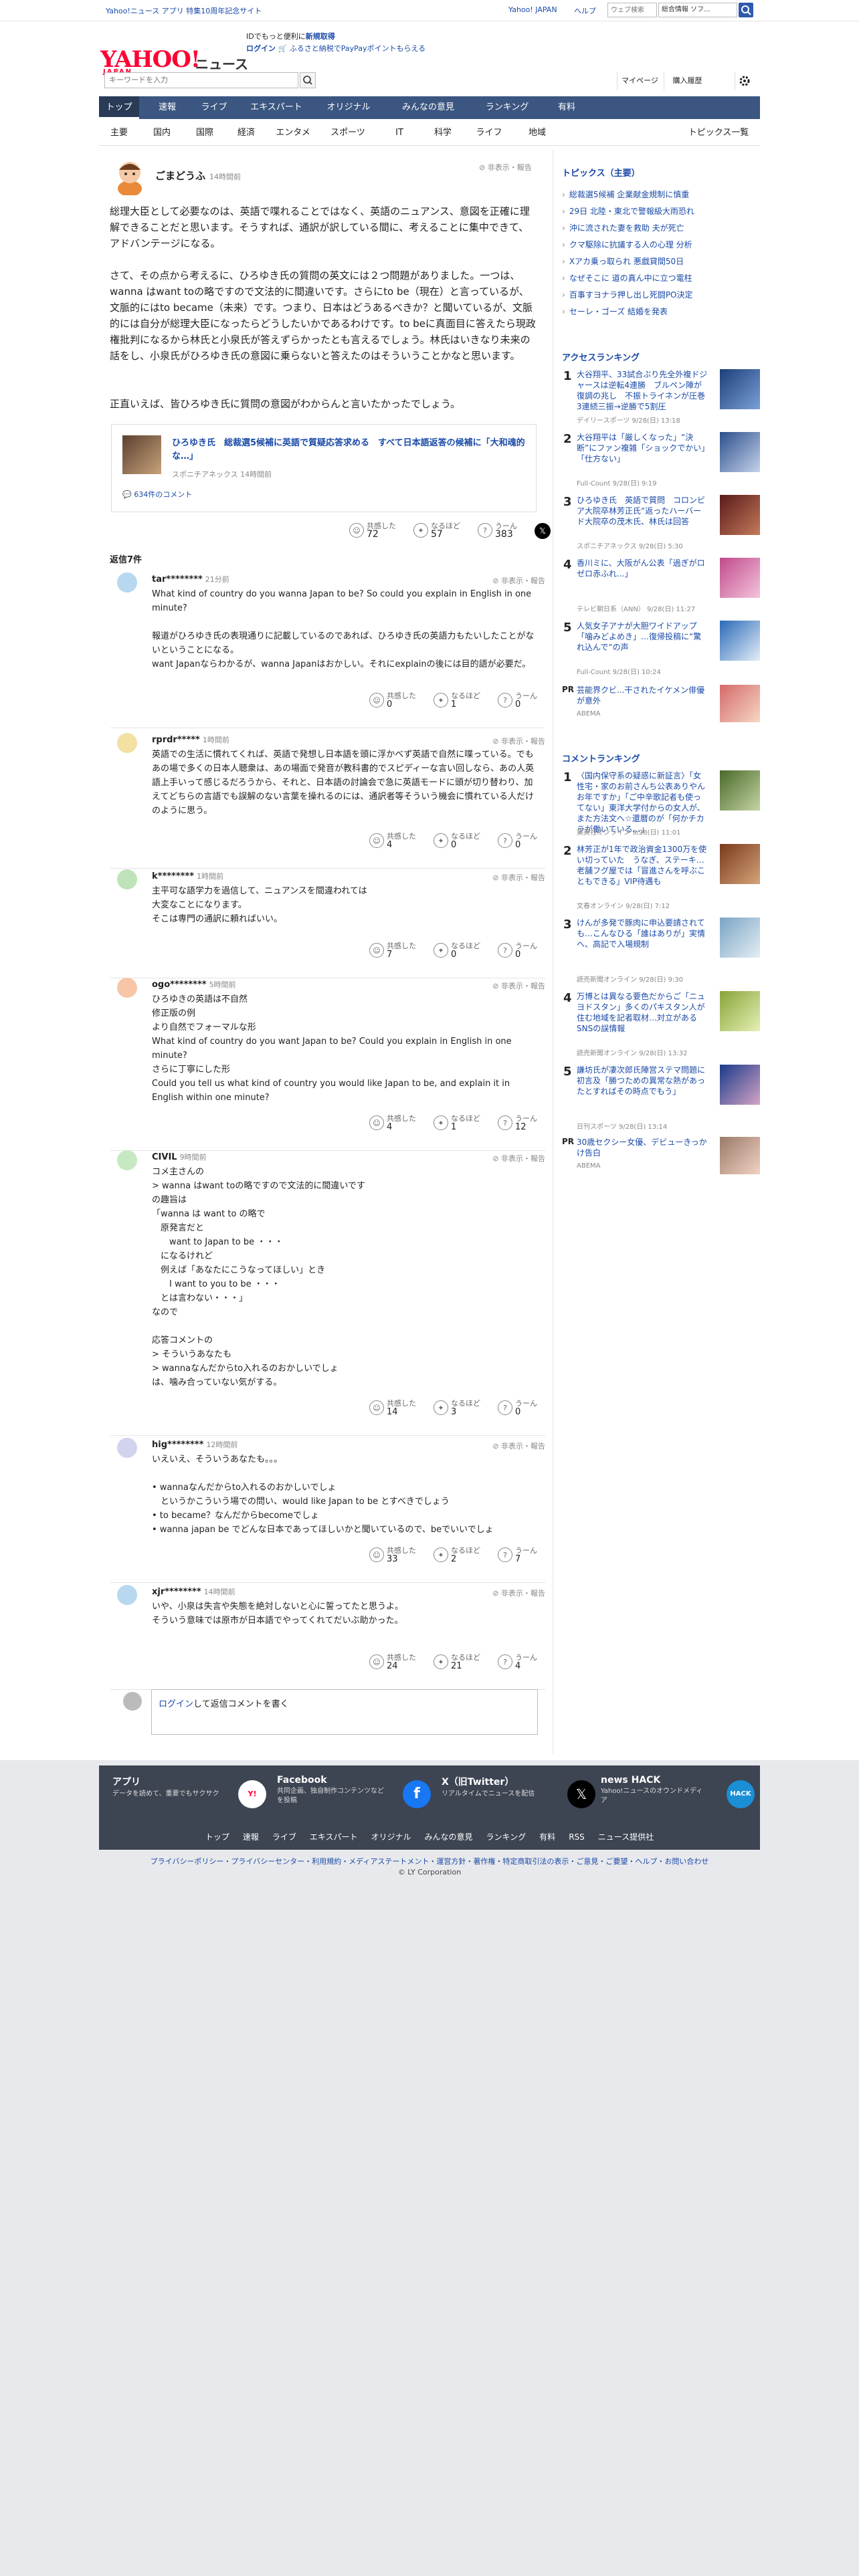  Describe the element at coordinates (547, 1837) in the screenshot. I see `footer-link: 有料` at that location.